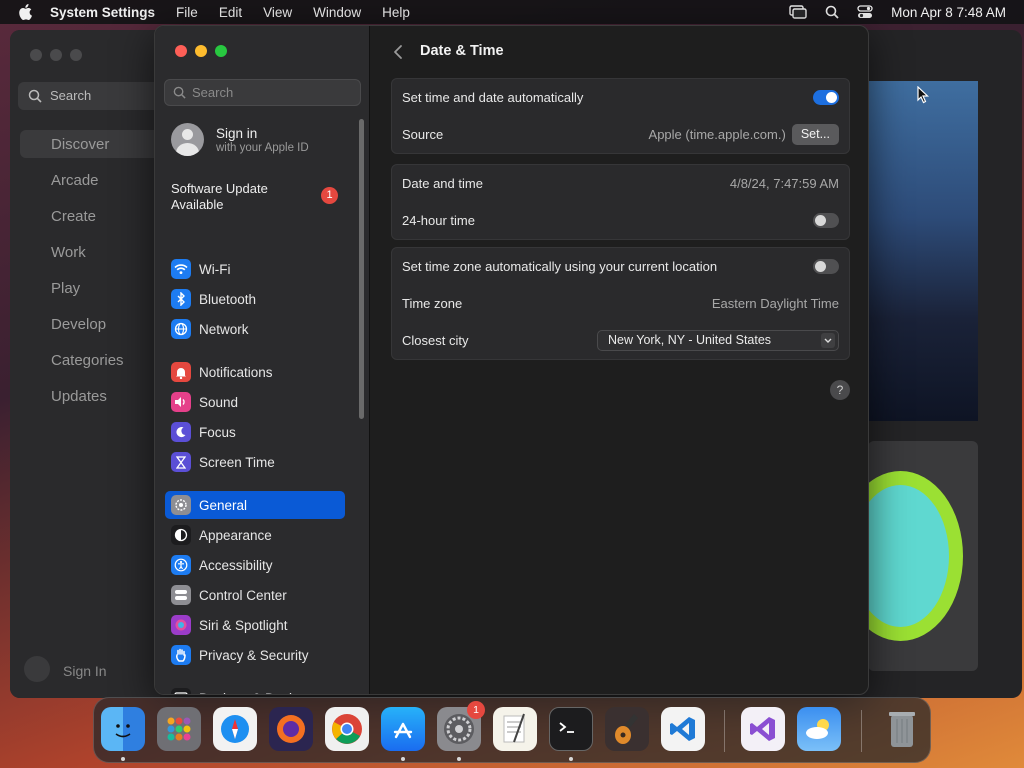 This screenshot has width=1024, height=768. I want to click on auto-time-toggle, so click(826, 97).